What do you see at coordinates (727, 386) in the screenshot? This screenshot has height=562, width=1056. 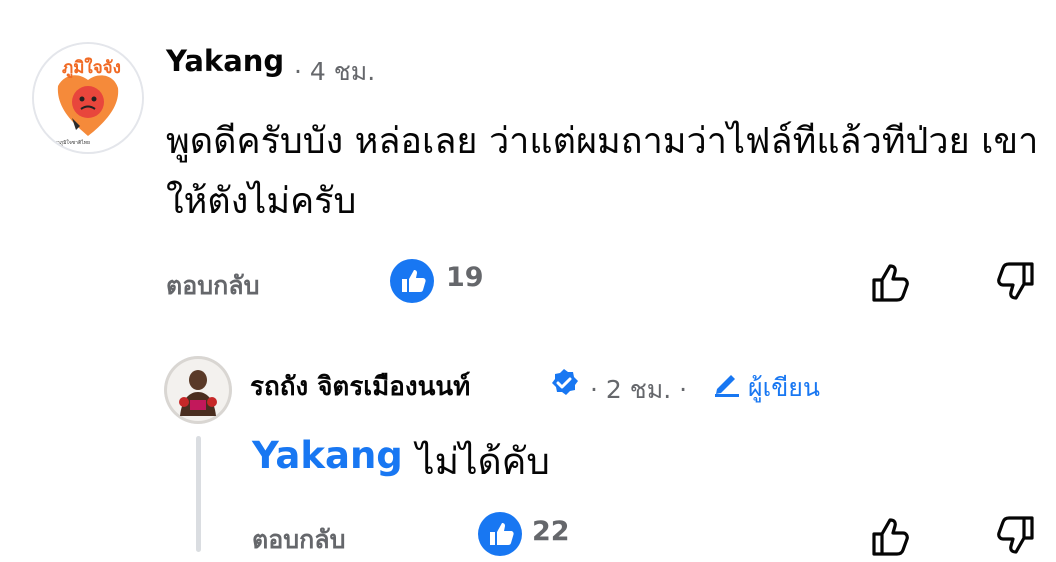 I see `pencil-icon` at bounding box center [727, 386].